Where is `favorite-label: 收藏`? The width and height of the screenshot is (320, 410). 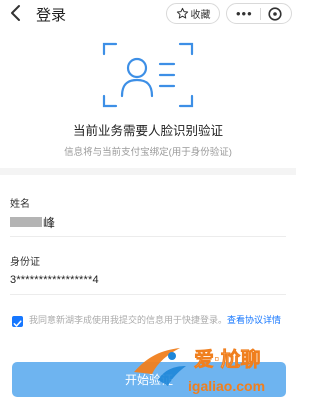 favorite-label: 收藏 is located at coordinates (200, 15).